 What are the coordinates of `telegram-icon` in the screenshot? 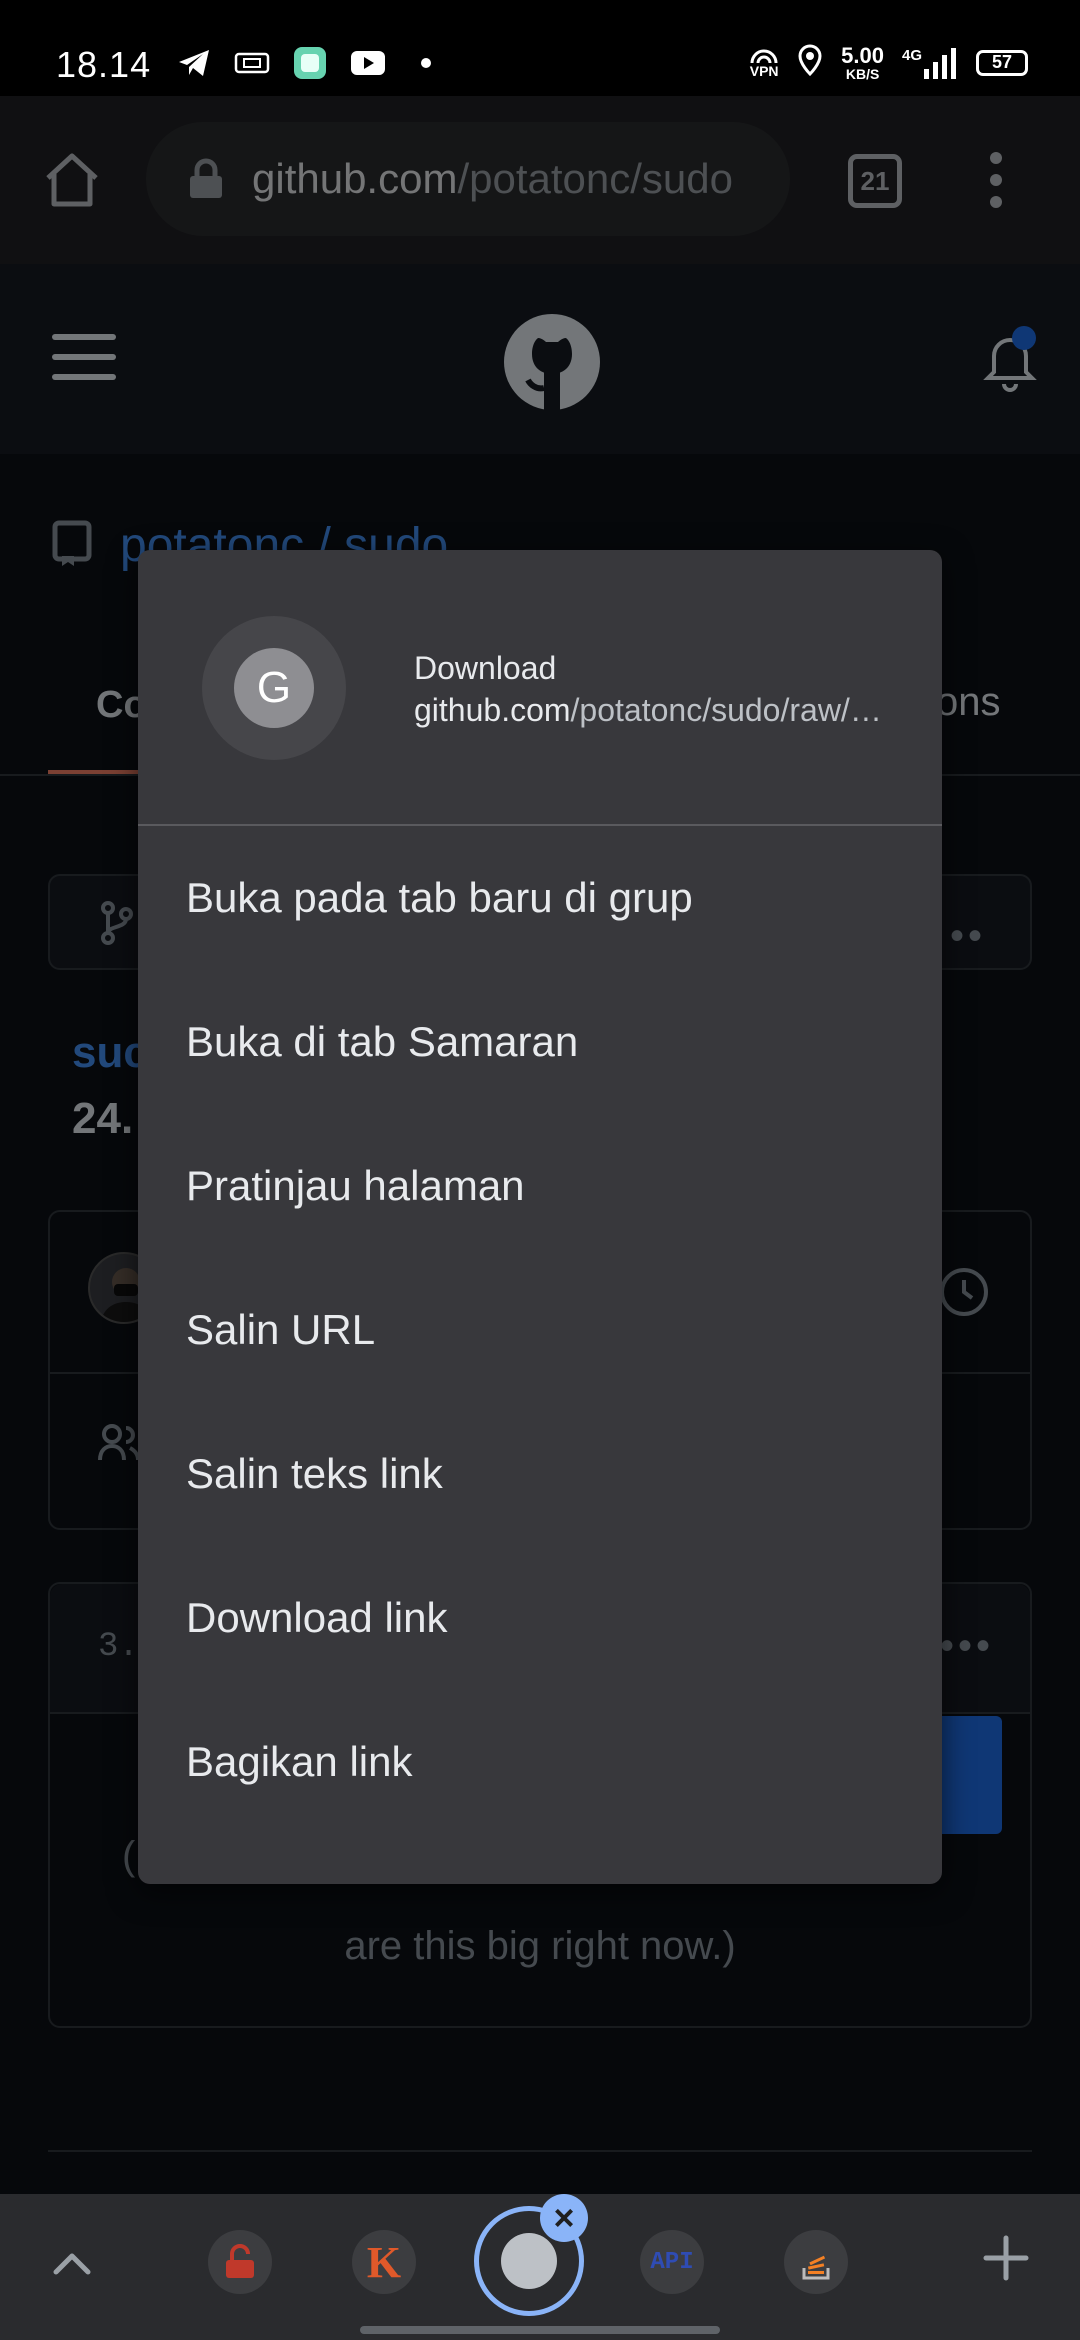 It's located at (194, 63).